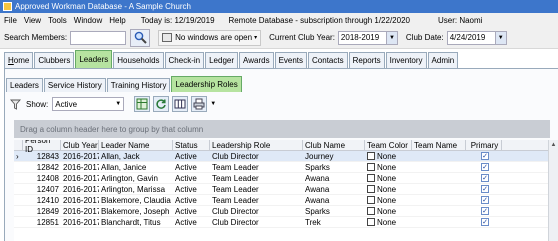 This screenshot has width=558, height=241. I want to click on club-year-select: 2018-2019 ▼, so click(367, 37).